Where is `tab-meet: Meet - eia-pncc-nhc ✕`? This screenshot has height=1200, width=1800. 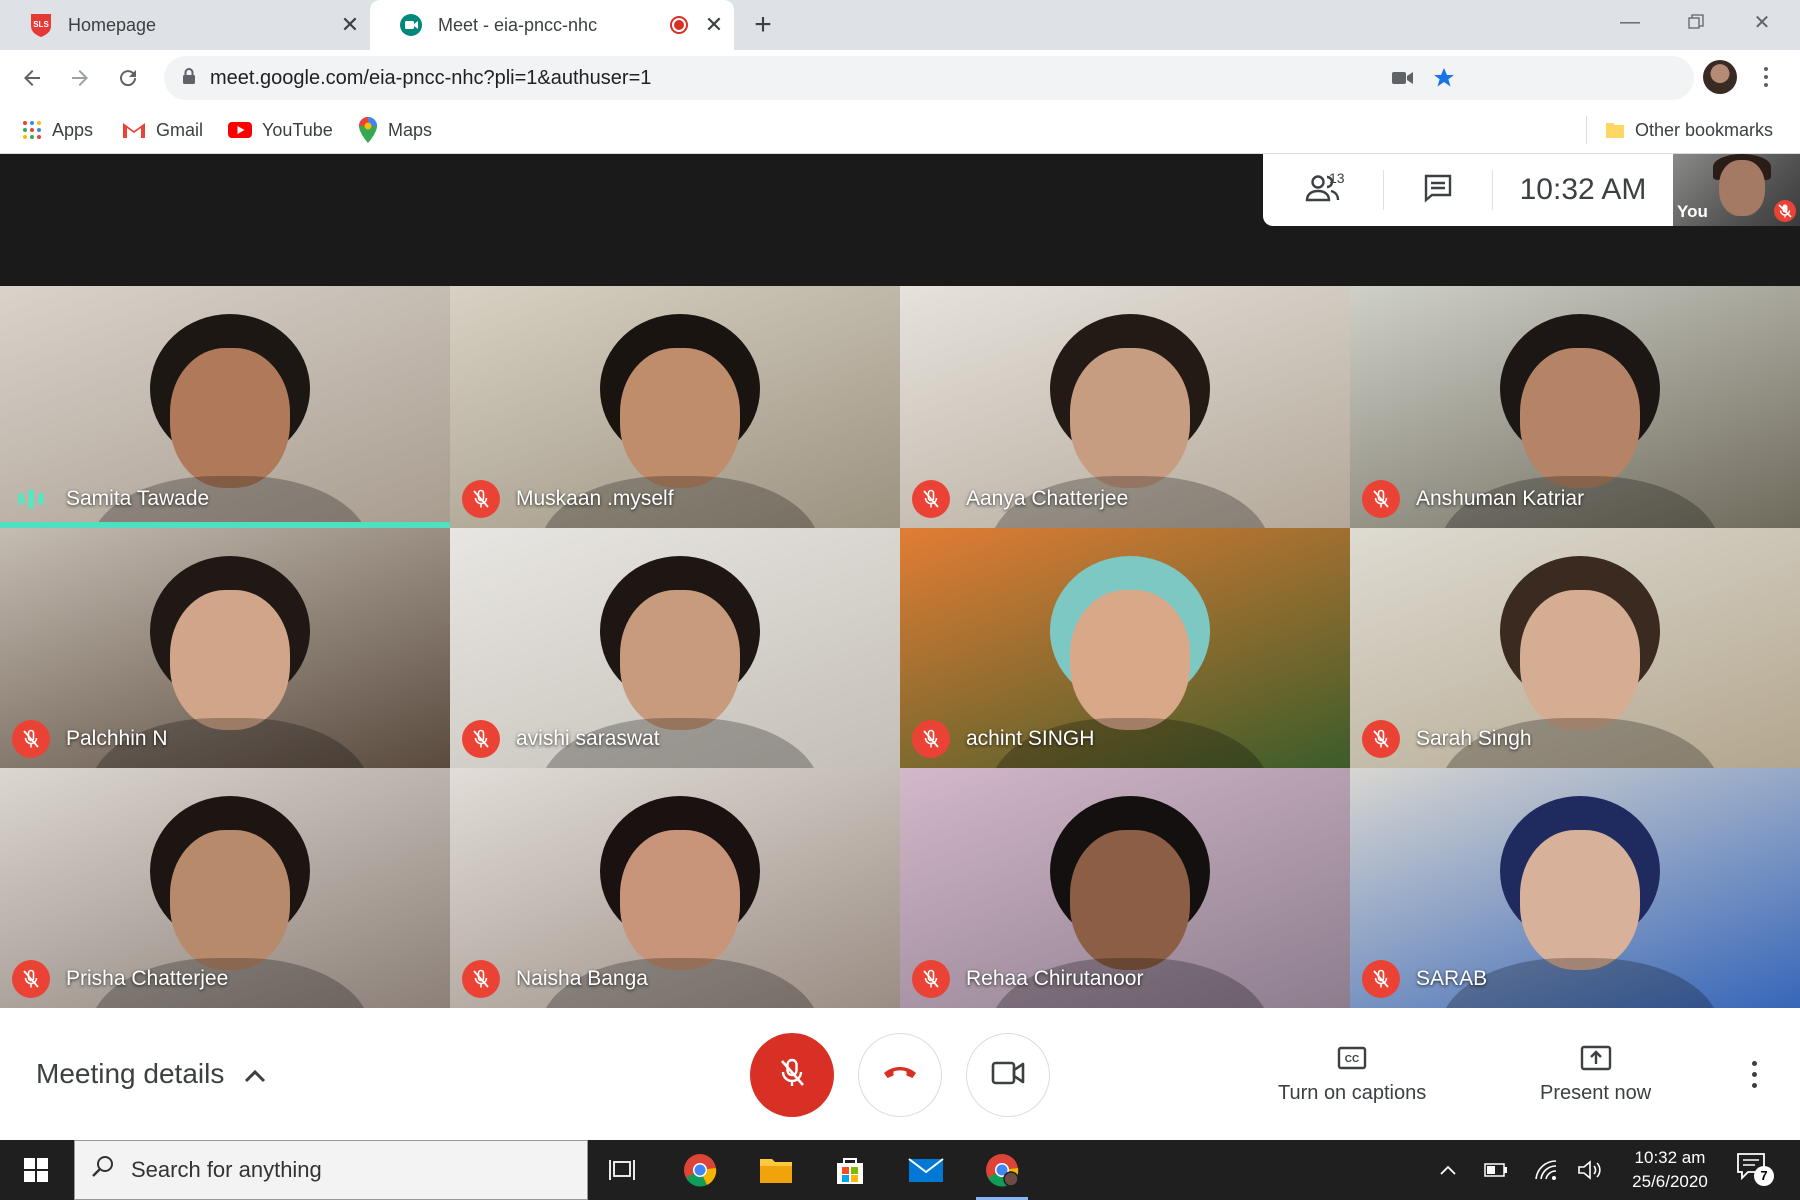
tab-meet: Meet - eia-pncc-nhc ✕ is located at coordinates (552, 25).